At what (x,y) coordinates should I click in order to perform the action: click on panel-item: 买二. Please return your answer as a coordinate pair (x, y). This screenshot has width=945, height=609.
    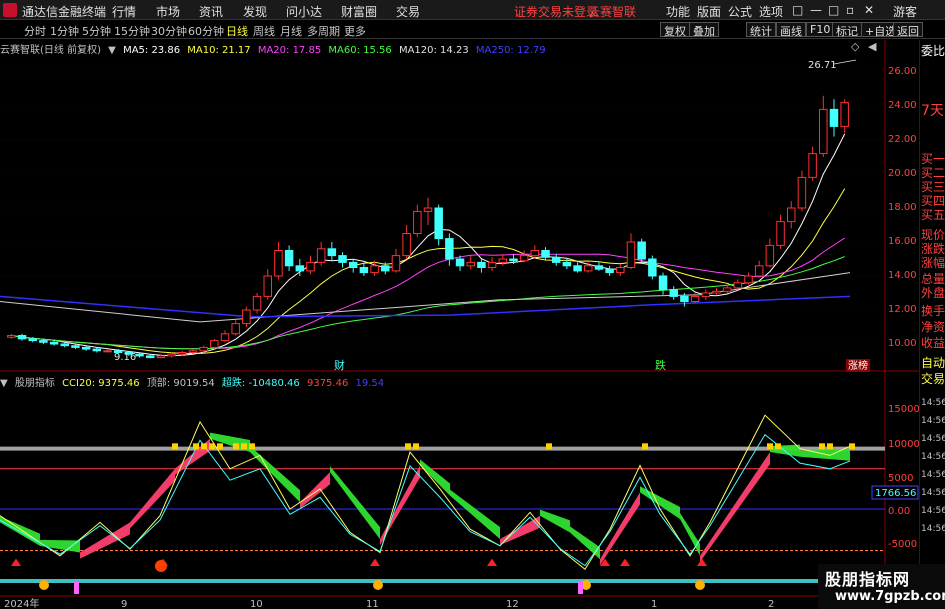
    Looking at the image, I should click on (933, 173).